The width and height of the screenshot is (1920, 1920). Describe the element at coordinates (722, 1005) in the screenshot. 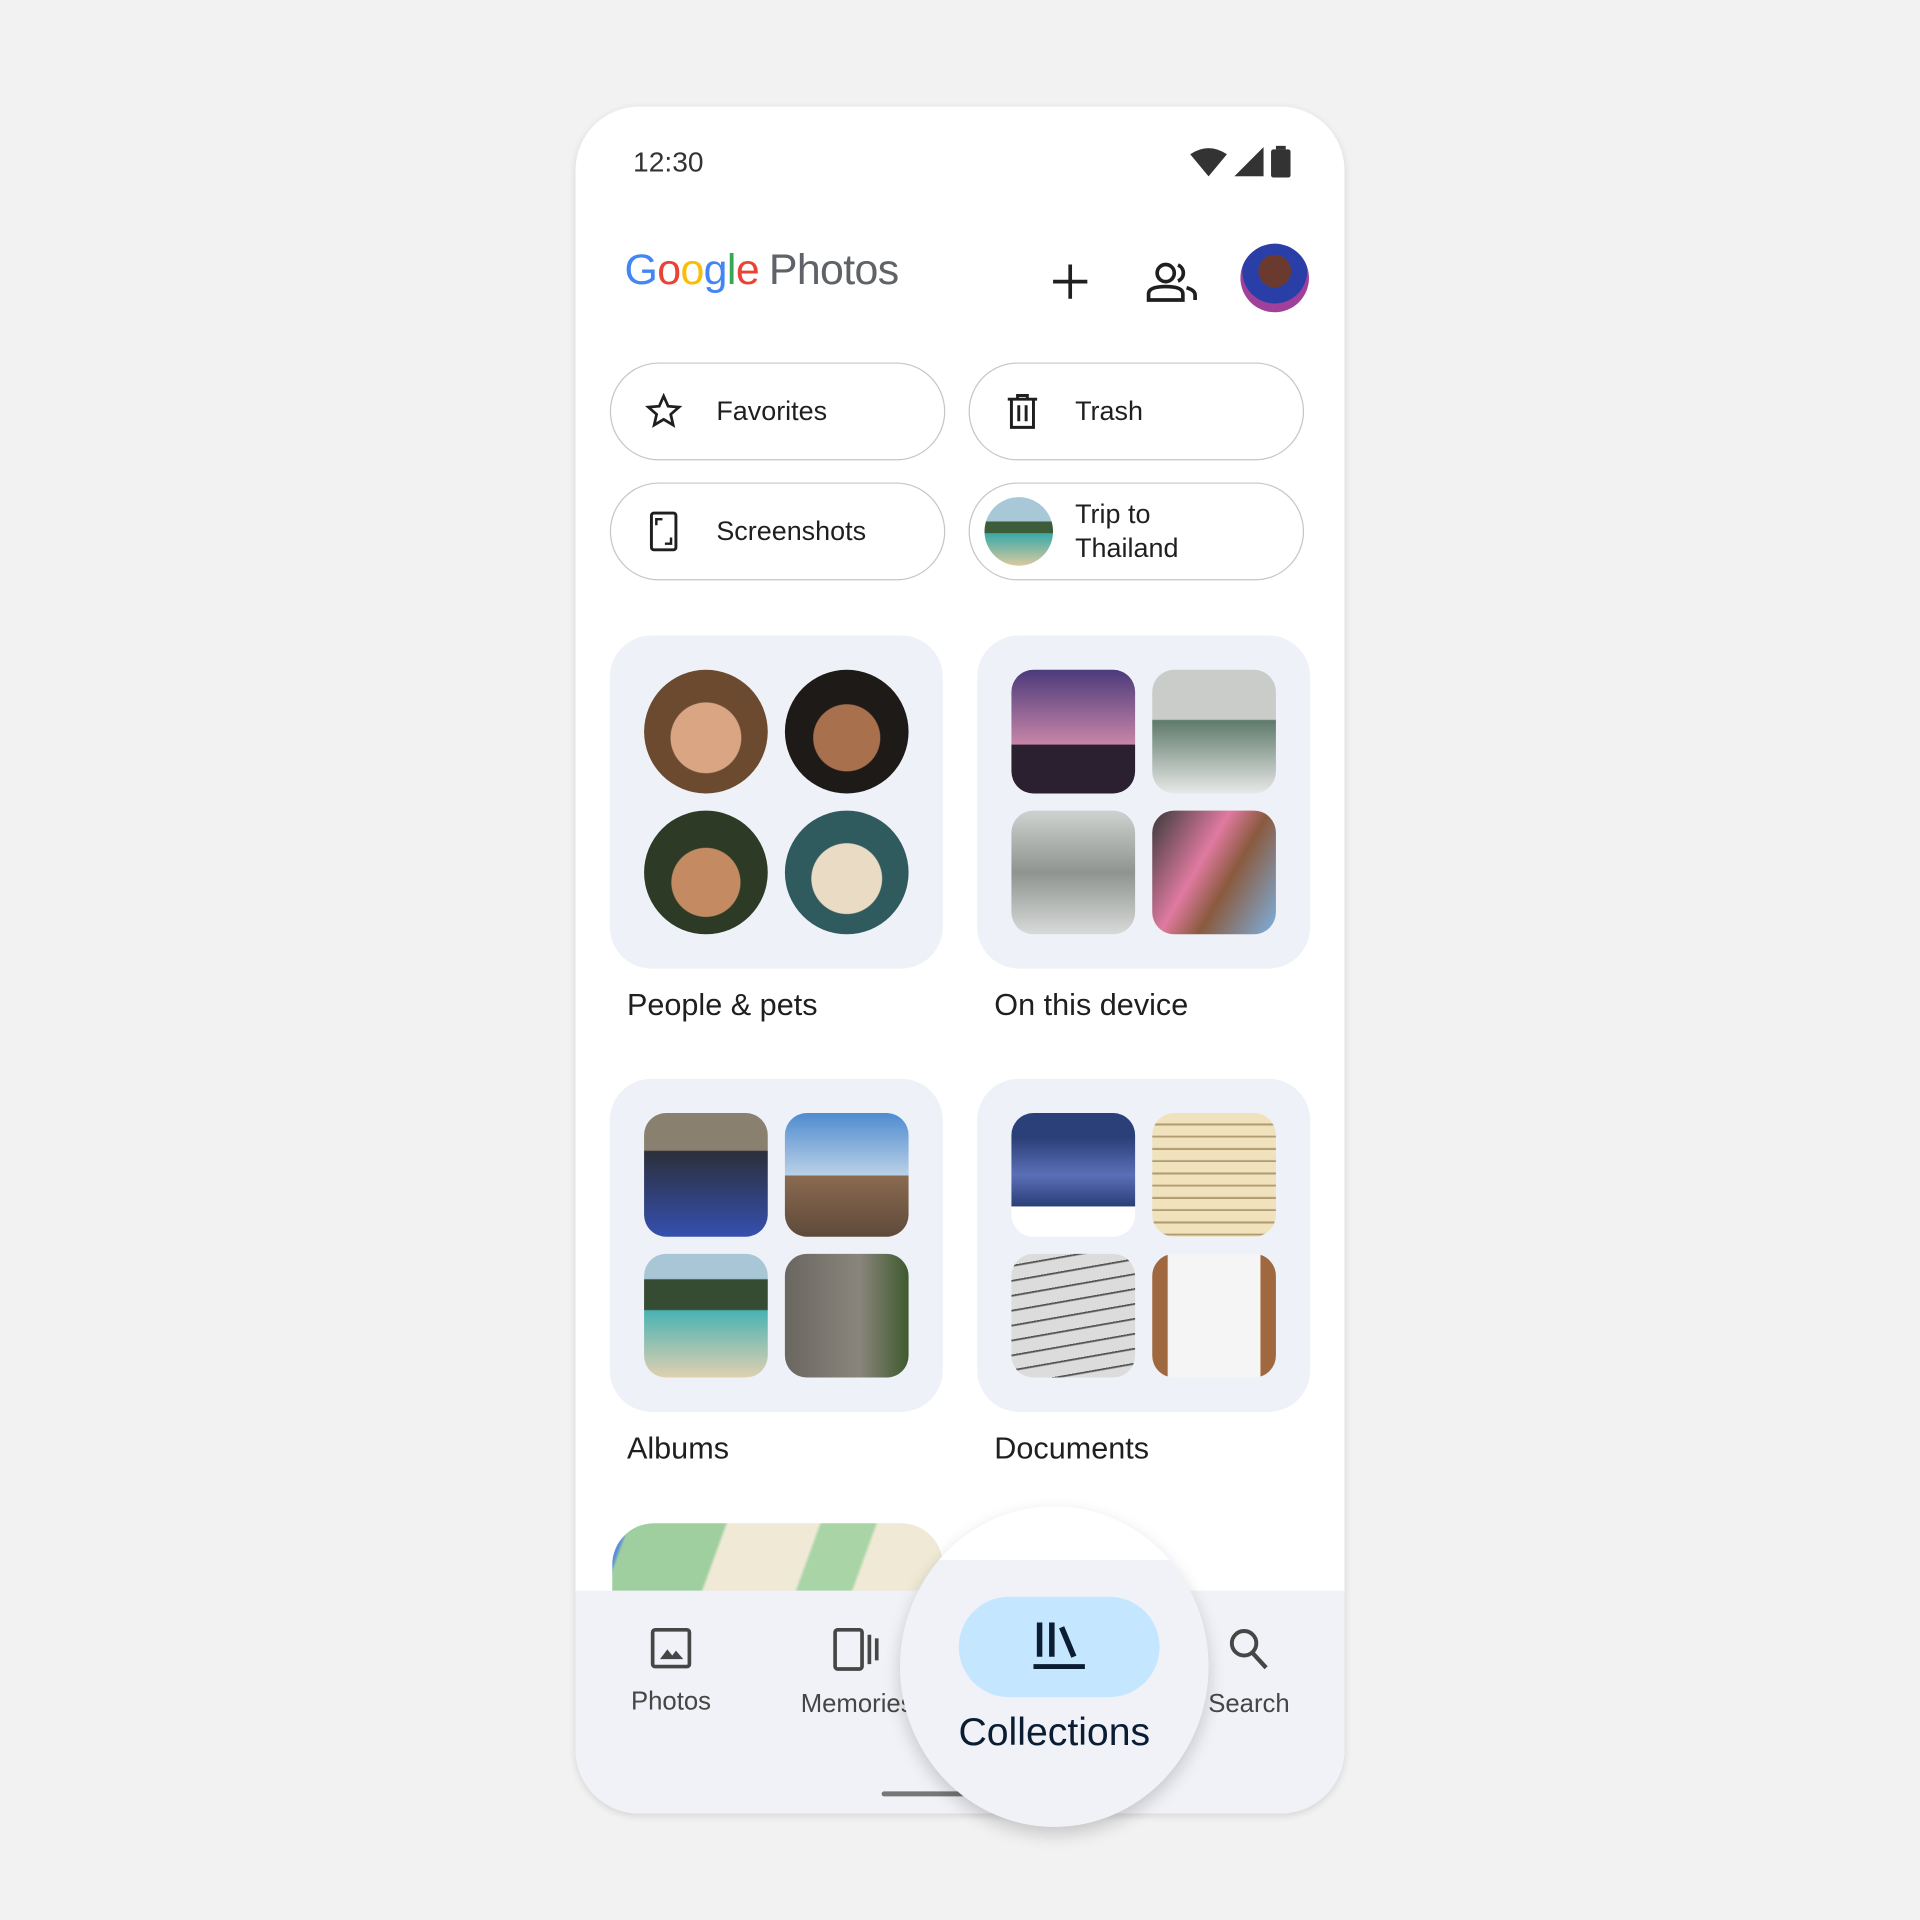

I see `collection-label: People & pets` at that location.